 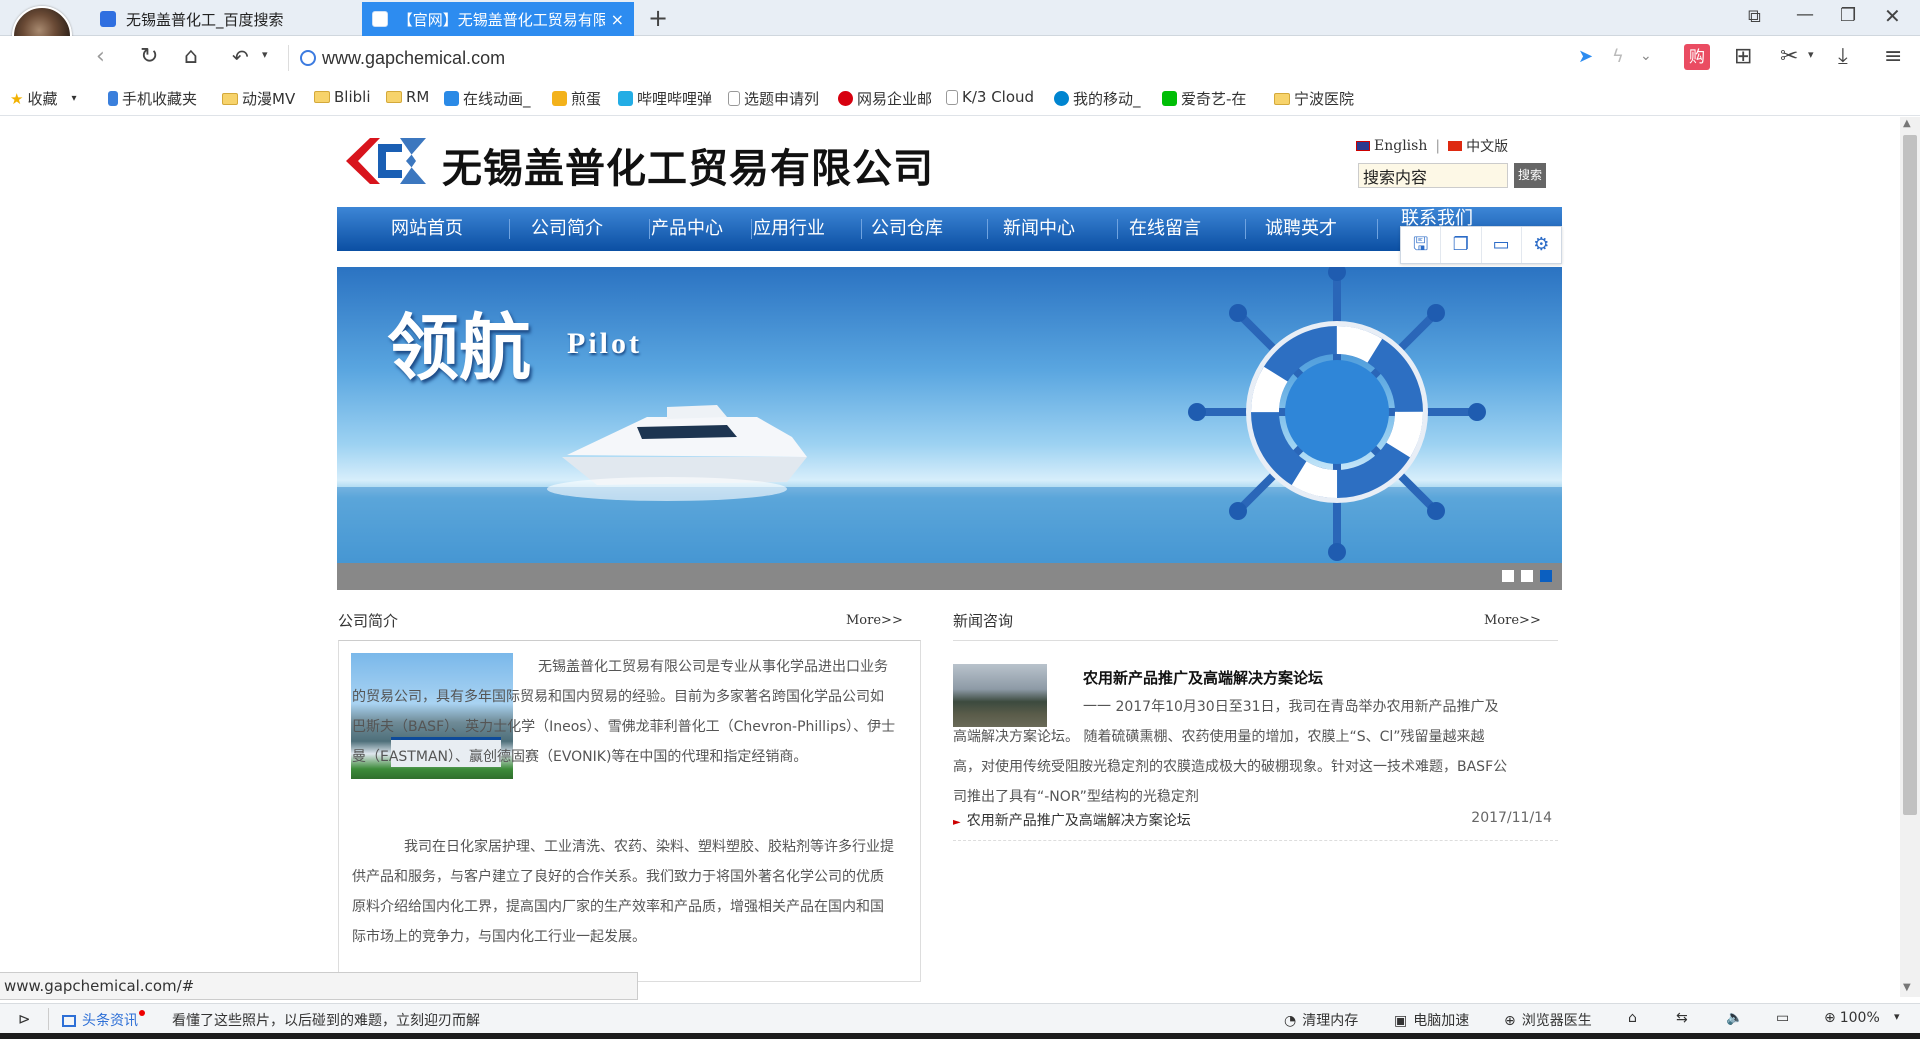 I want to click on new-tab-icon: +, so click(x=658, y=18).